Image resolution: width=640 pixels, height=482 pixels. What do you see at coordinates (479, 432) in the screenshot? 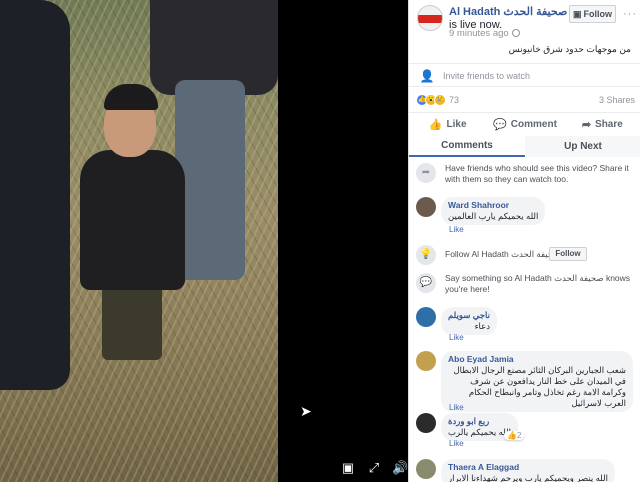
I see `comment-text: الله يحميكم يالرب` at bounding box center [479, 432].